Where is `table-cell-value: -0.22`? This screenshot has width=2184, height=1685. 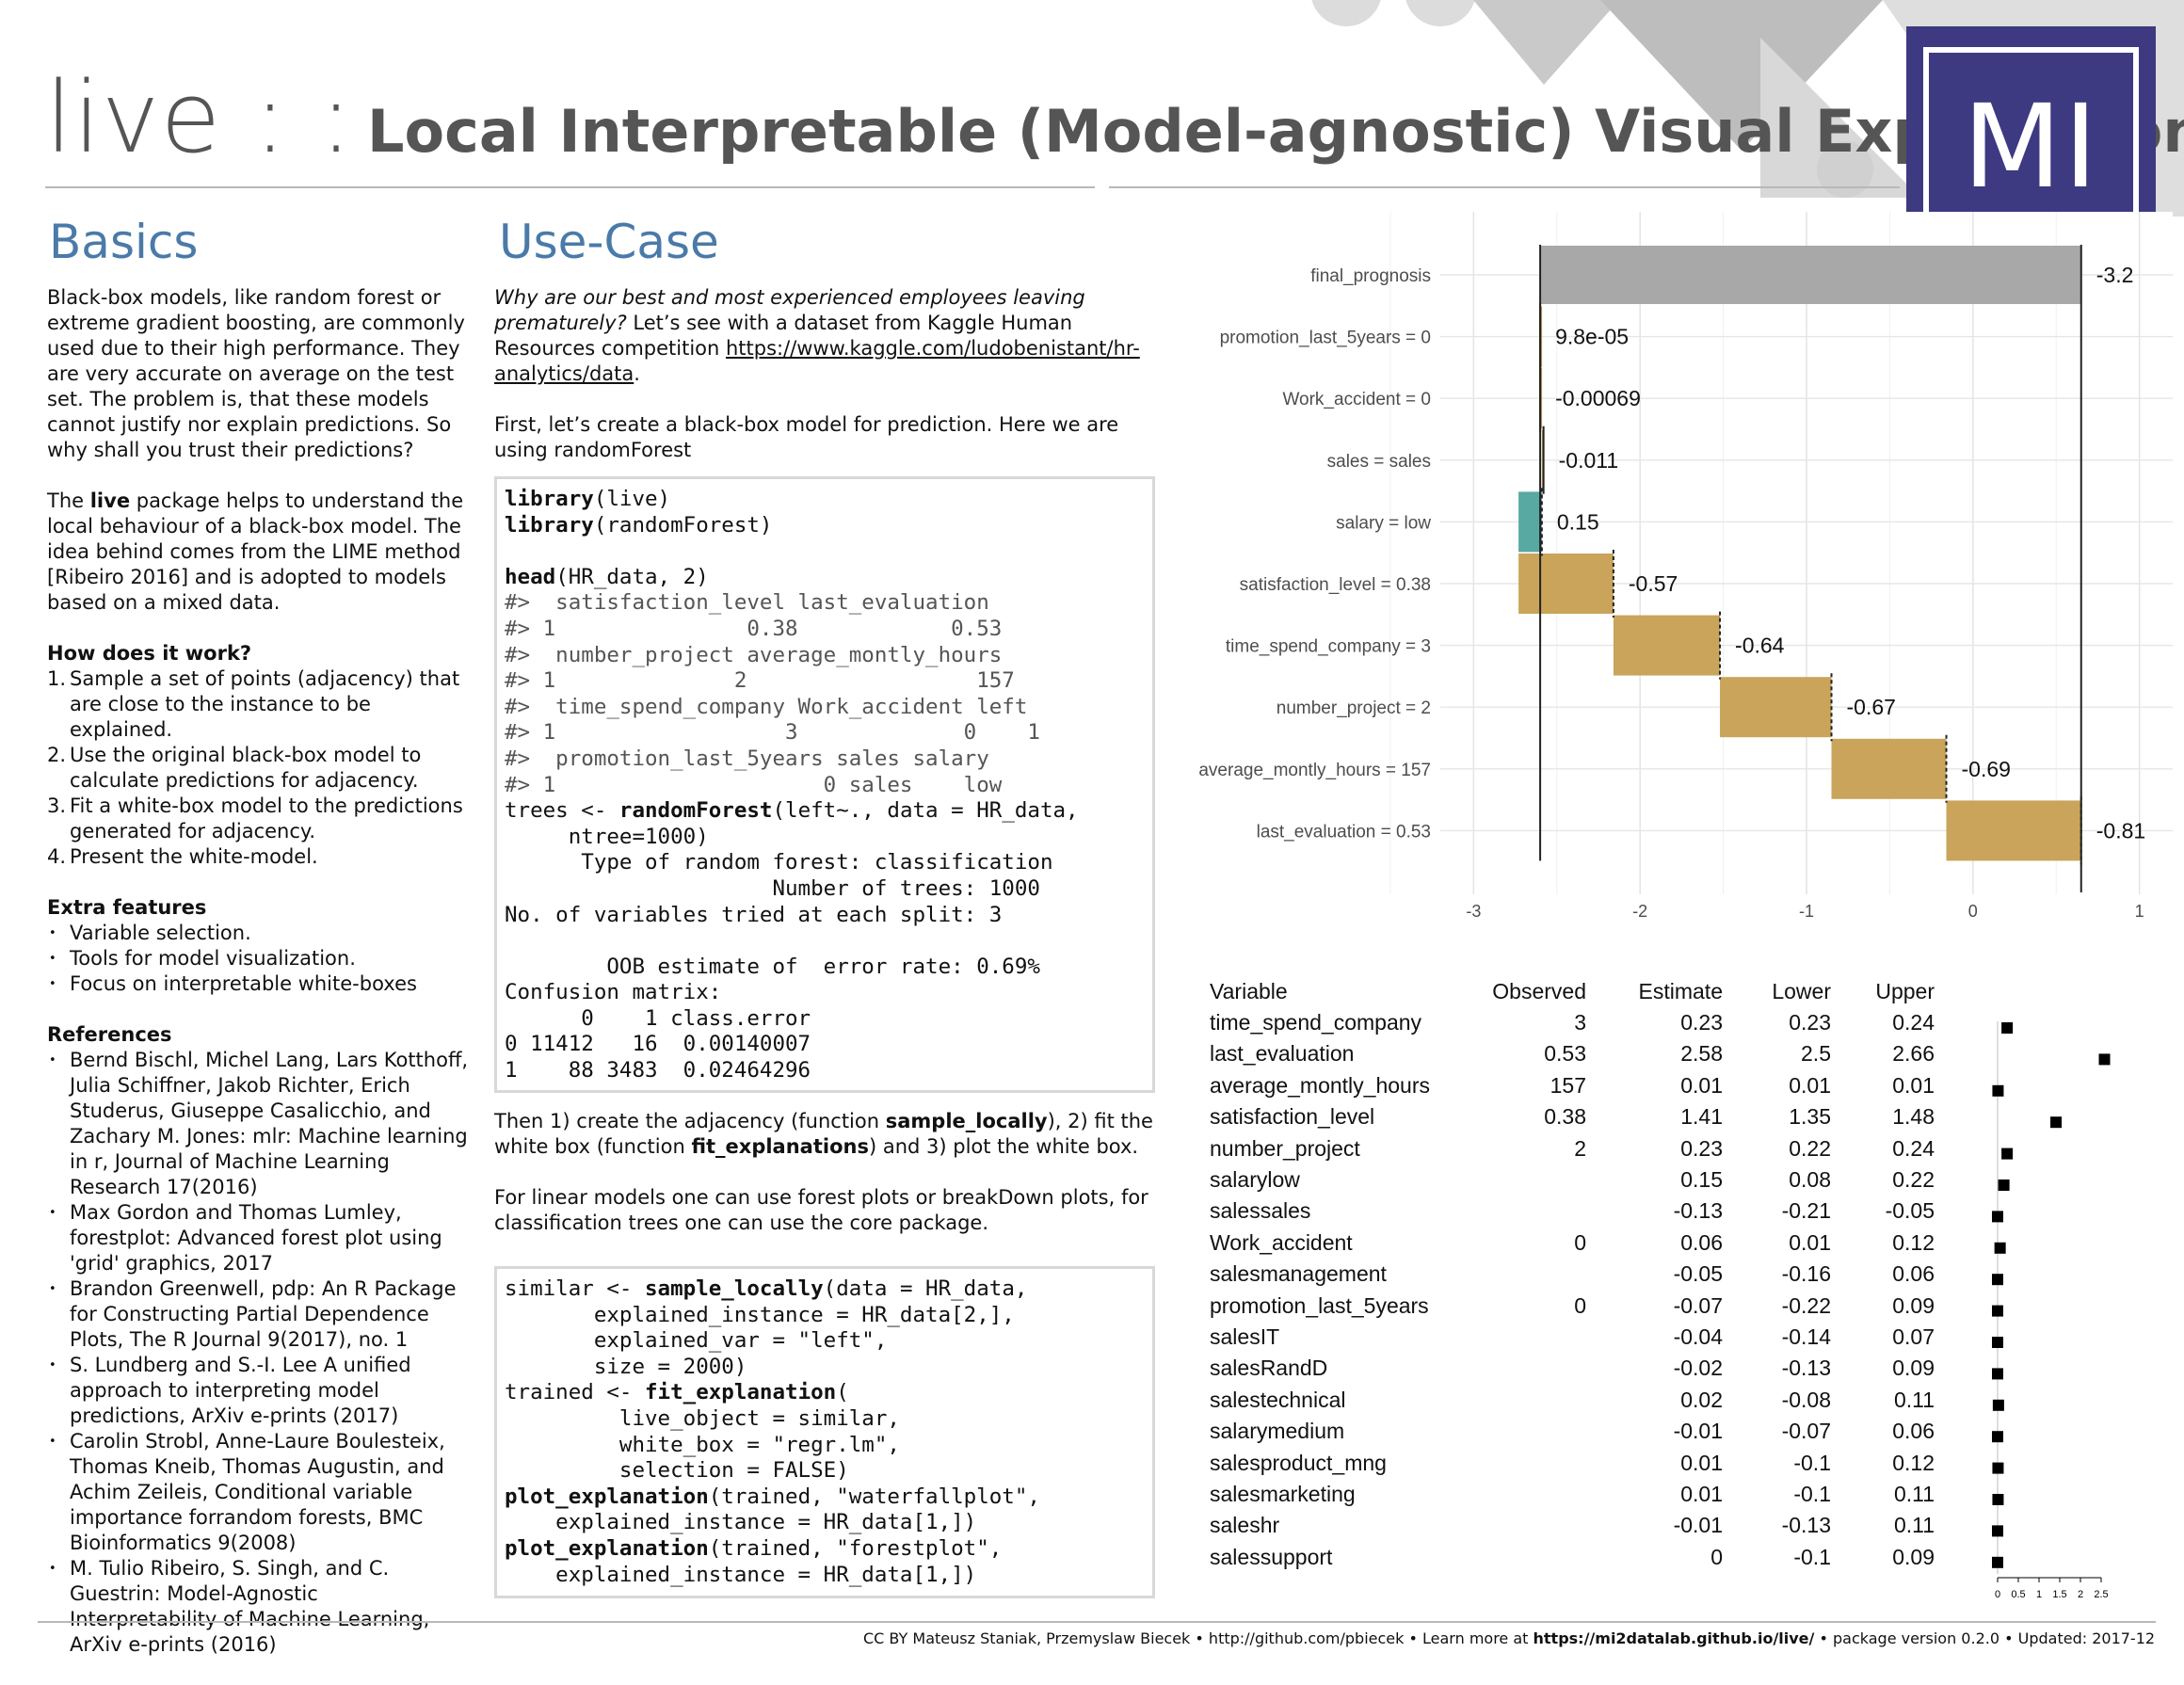
table-cell-value: -0.22 is located at coordinates (1806, 1305).